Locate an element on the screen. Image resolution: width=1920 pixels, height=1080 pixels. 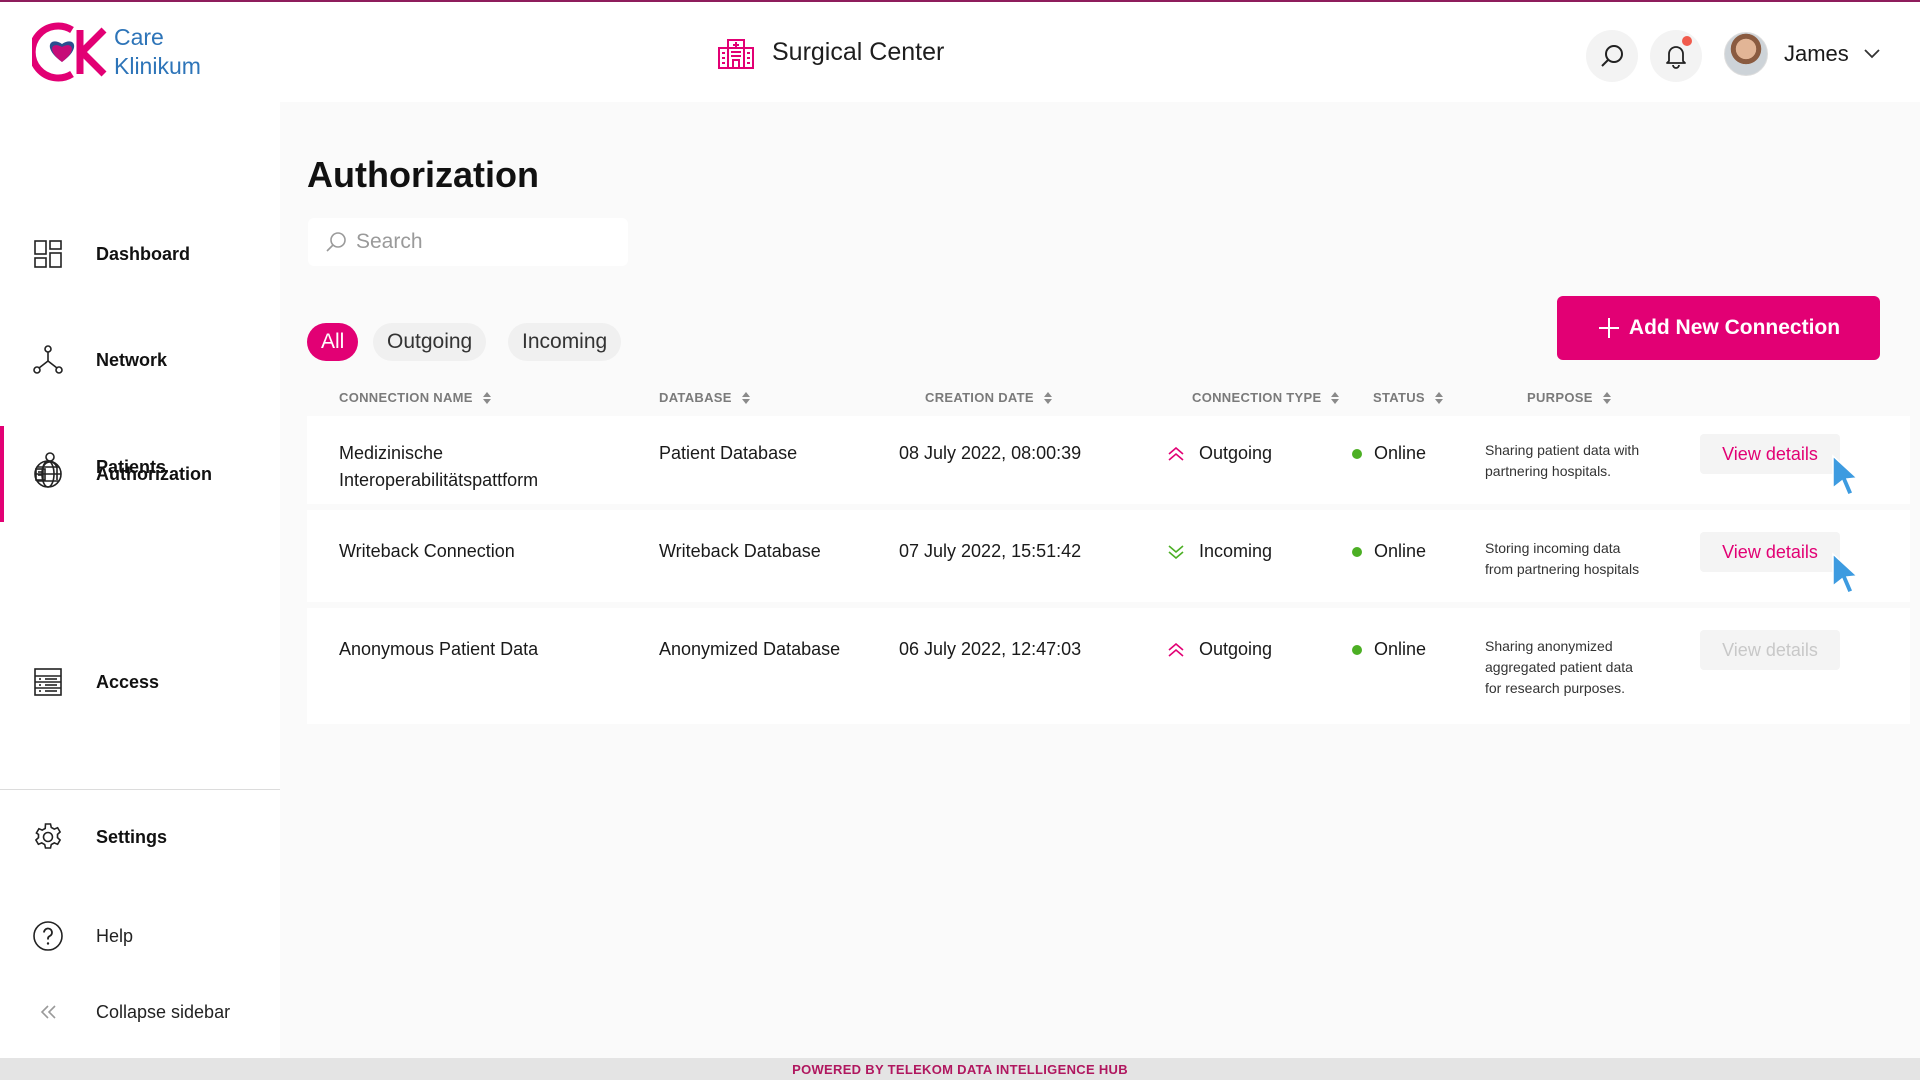
footer: POWERED BY TELEKOM DATA INTELLIGENCE HUB is located at coordinates (960, 1069).